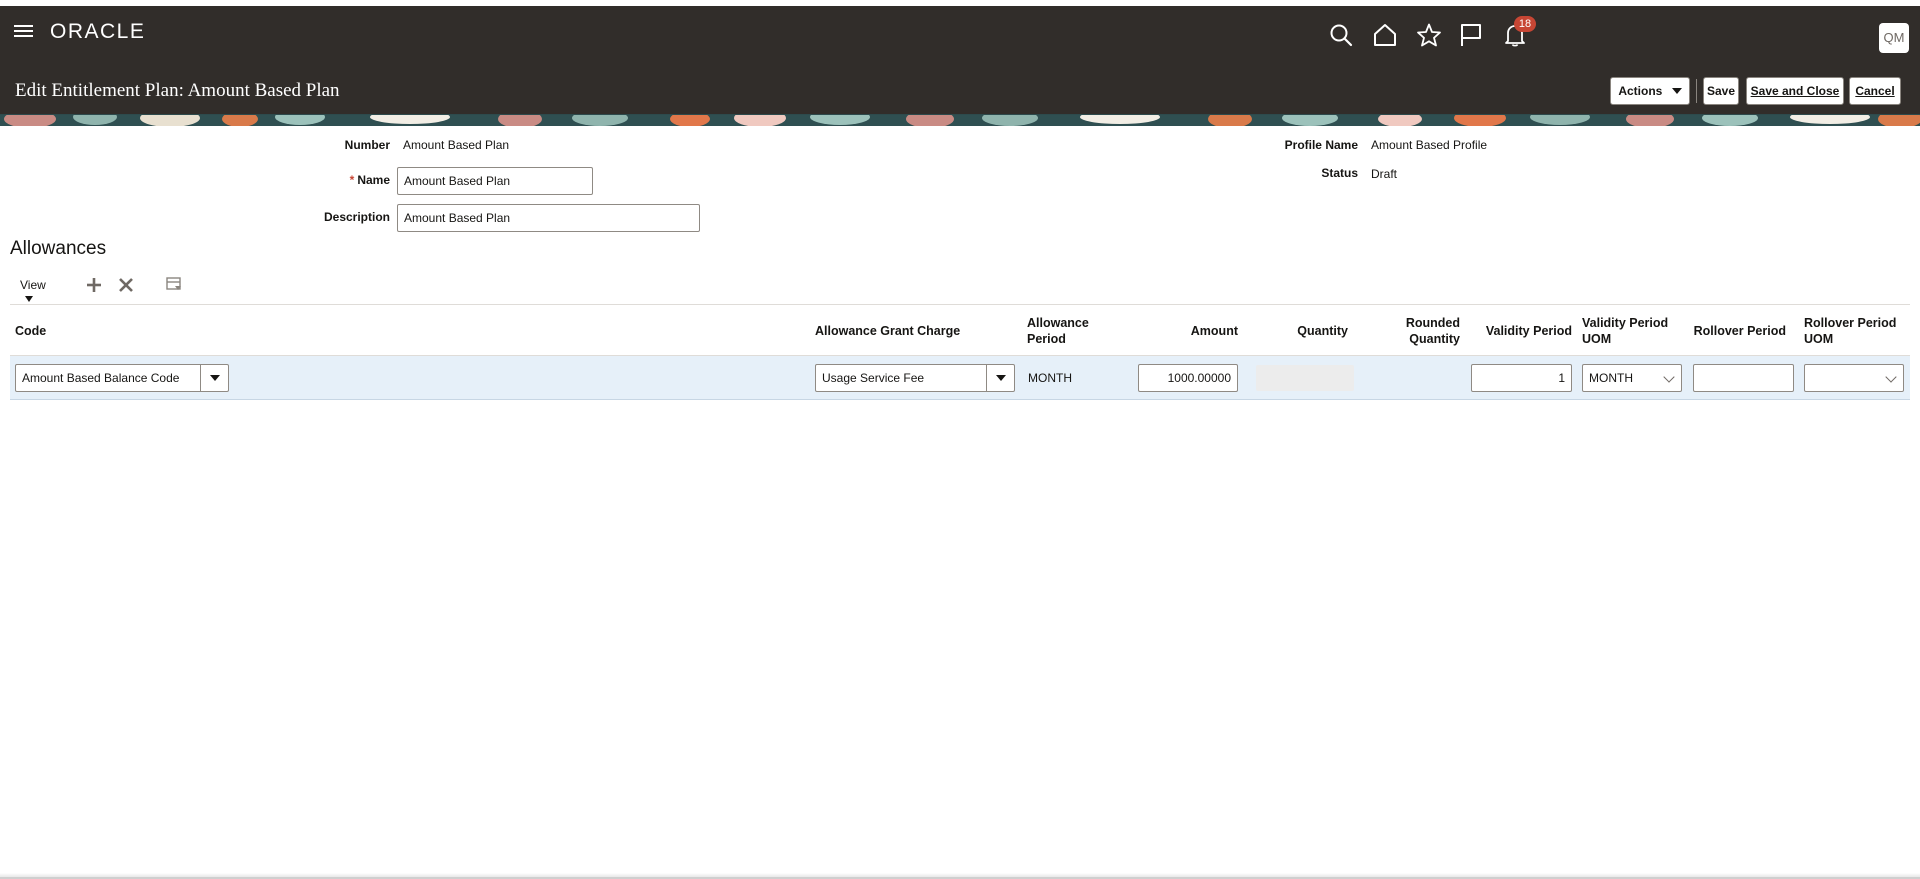 The height and width of the screenshot is (879, 1920). What do you see at coordinates (97, 32) in the screenshot?
I see `oracle-logo: ORACLE` at bounding box center [97, 32].